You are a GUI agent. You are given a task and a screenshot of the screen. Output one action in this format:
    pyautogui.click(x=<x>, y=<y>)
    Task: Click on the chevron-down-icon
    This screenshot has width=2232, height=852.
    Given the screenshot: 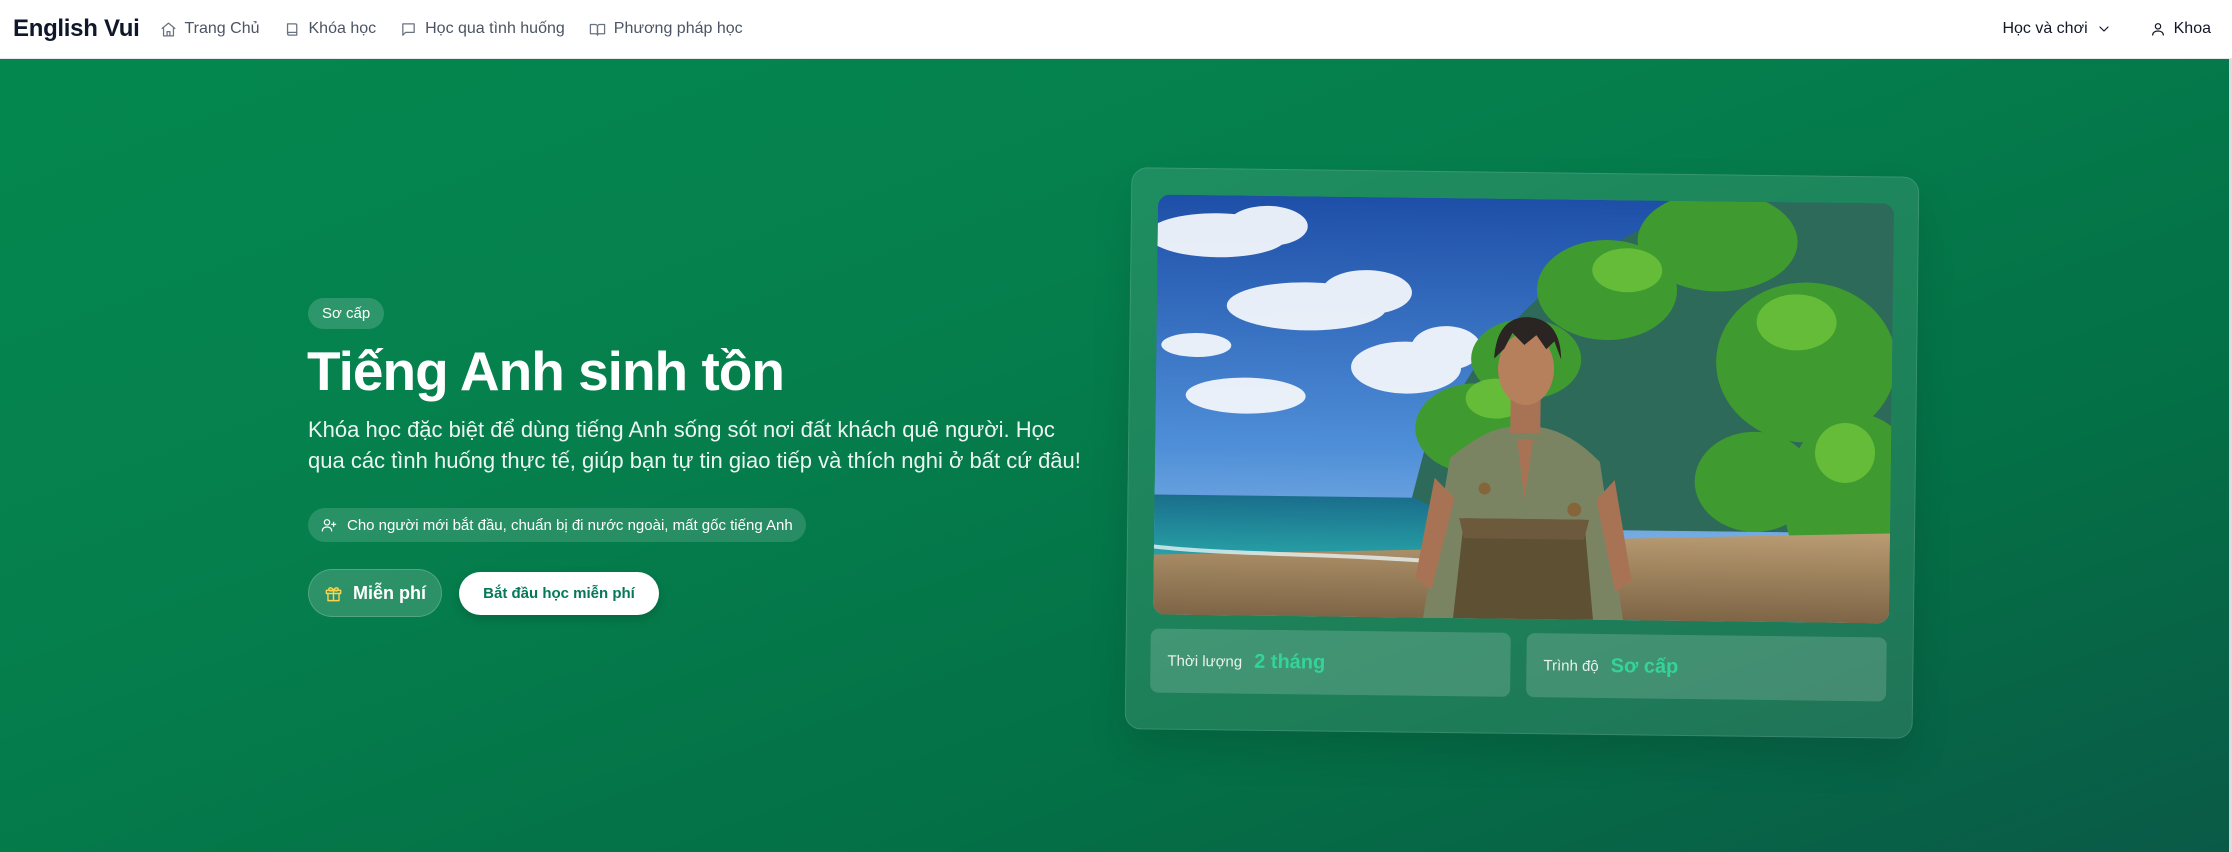 What is the action you would take?
    pyautogui.click(x=2104, y=29)
    